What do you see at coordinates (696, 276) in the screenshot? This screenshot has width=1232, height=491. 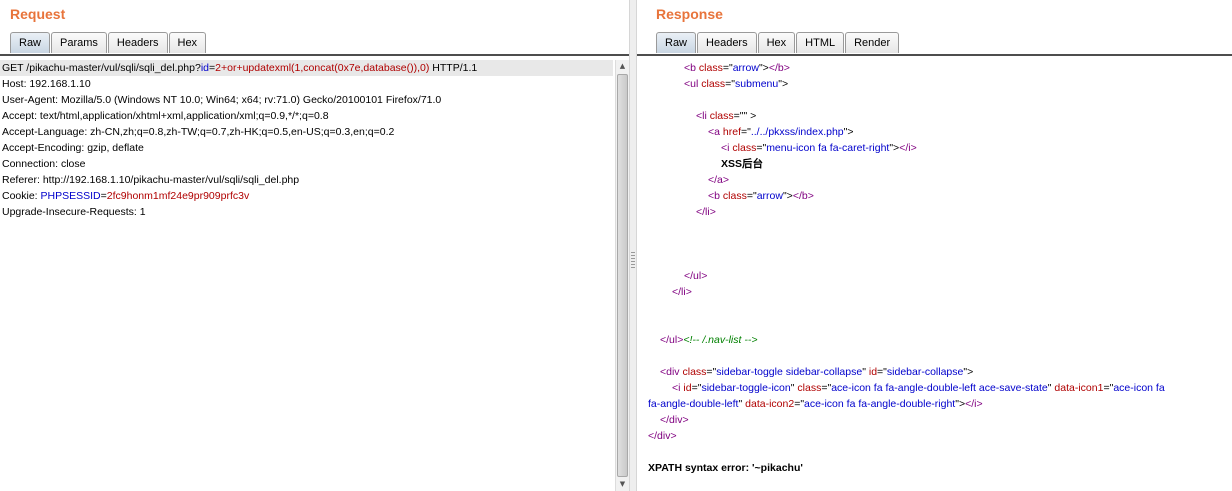 I see `response-line: </ul>` at bounding box center [696, 276].